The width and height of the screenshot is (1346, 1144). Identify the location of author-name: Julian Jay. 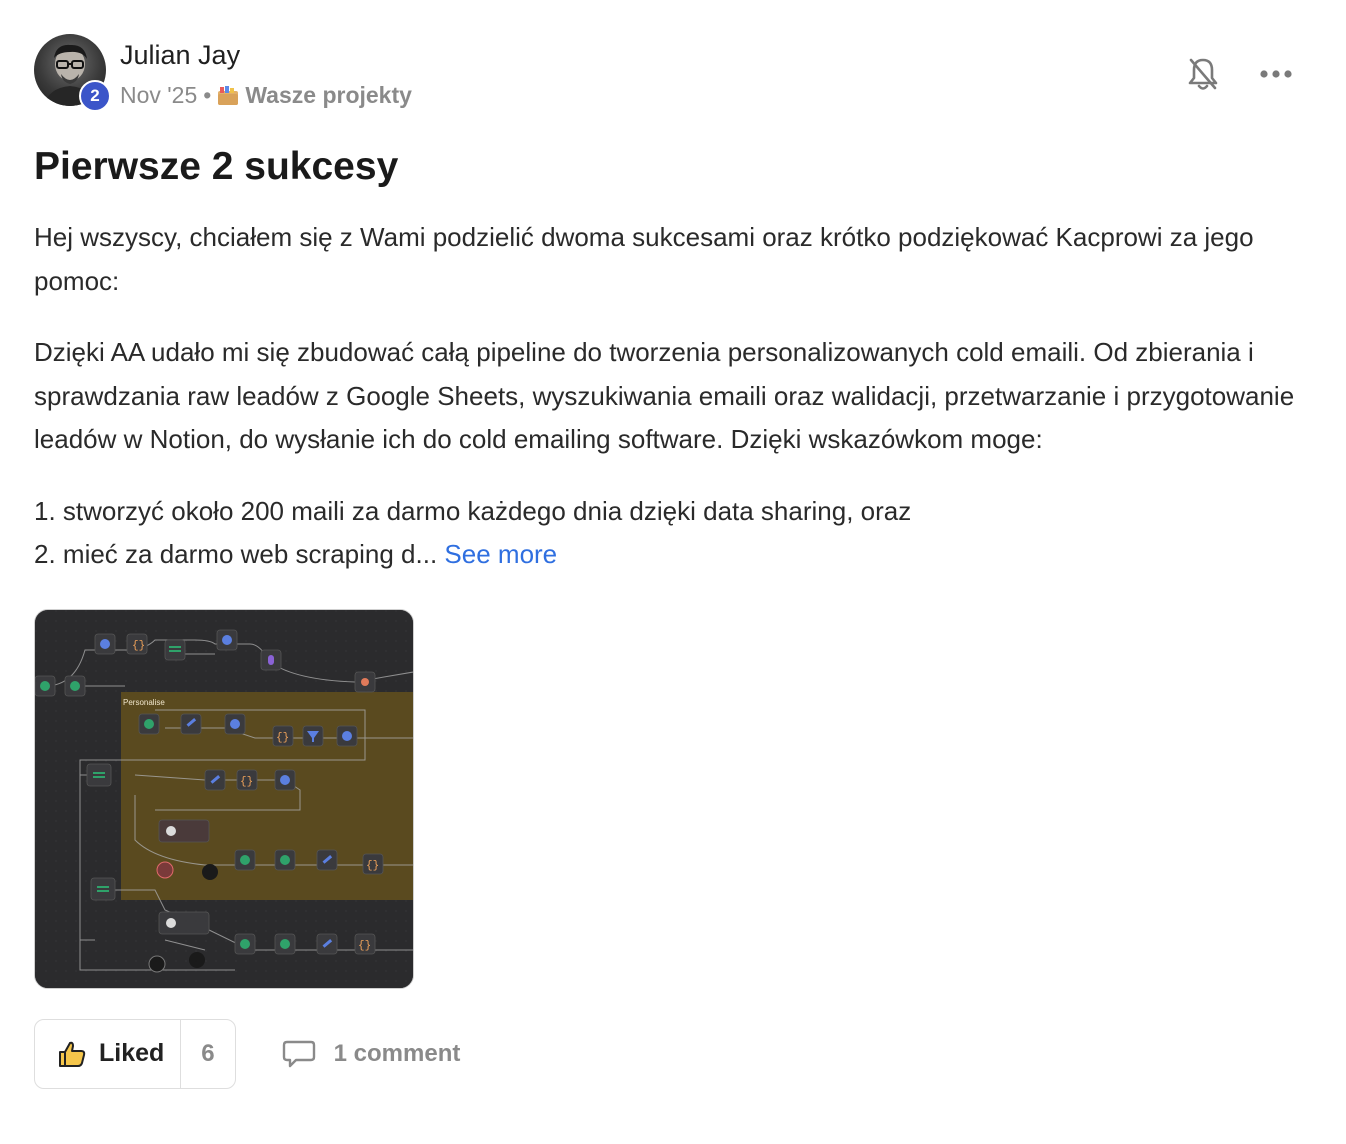
(180, 55).